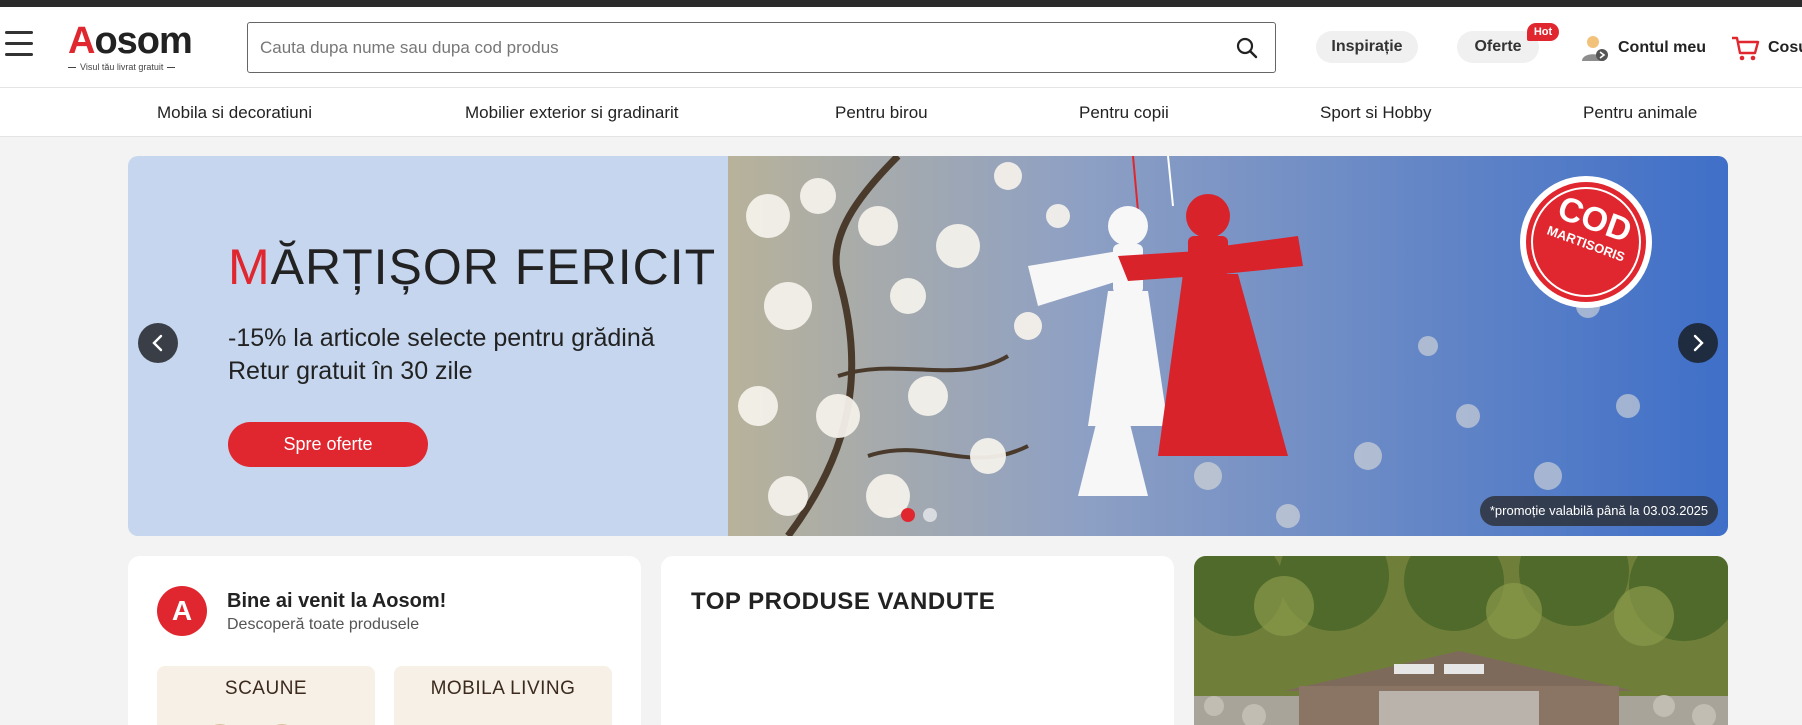  What do you see at coordinates (323, 624) in the screenshot?
I see `welcome-subtitle: Descoperă toate produsele` at bounding box center [323, 624].